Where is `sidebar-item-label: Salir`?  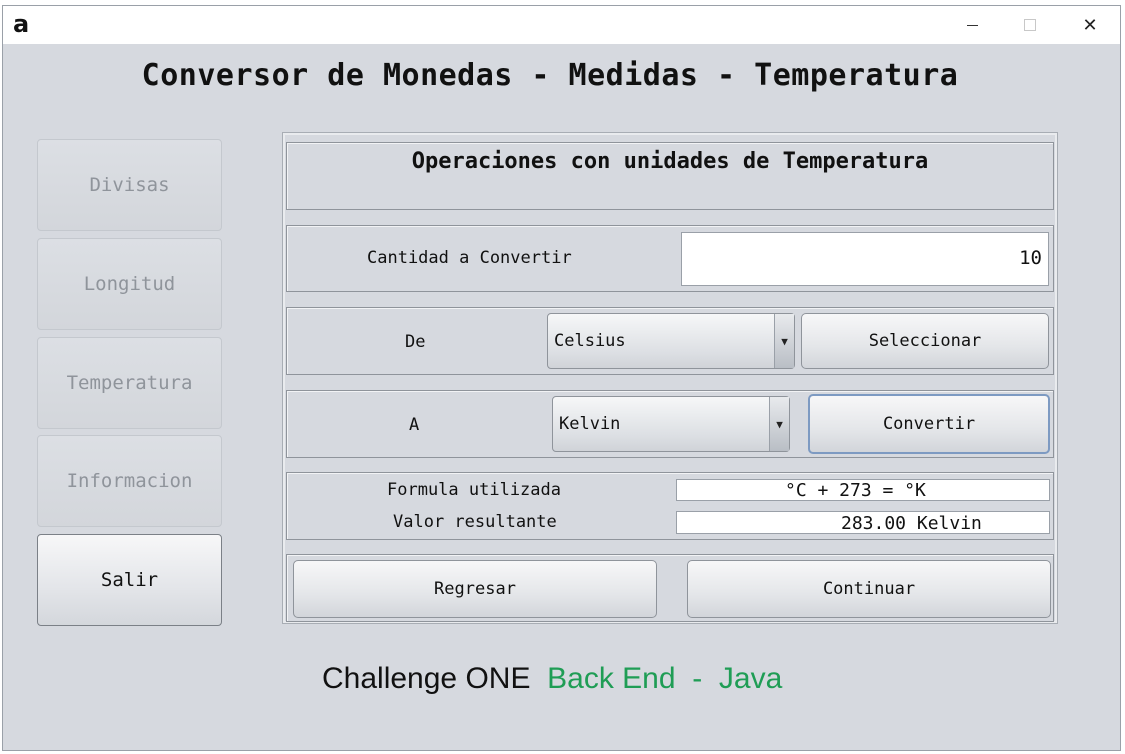
sidebar-item-label: Salir is located at coordinates (129, 580).